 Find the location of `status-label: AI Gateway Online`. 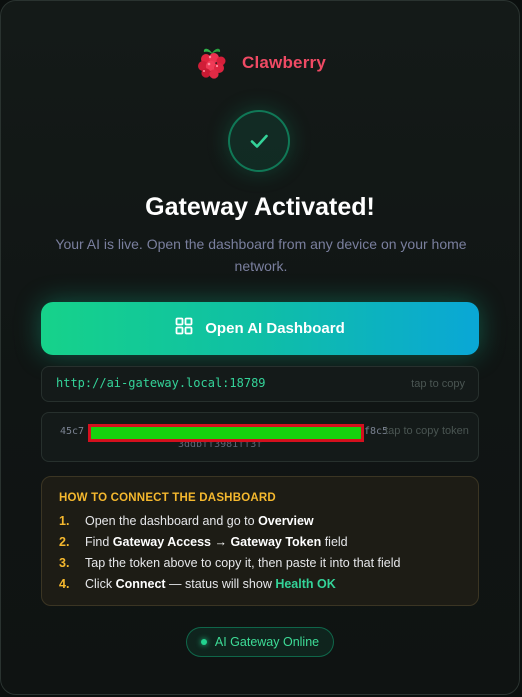

status-label: AI Gateway Online is located at coordinates (267, 642).